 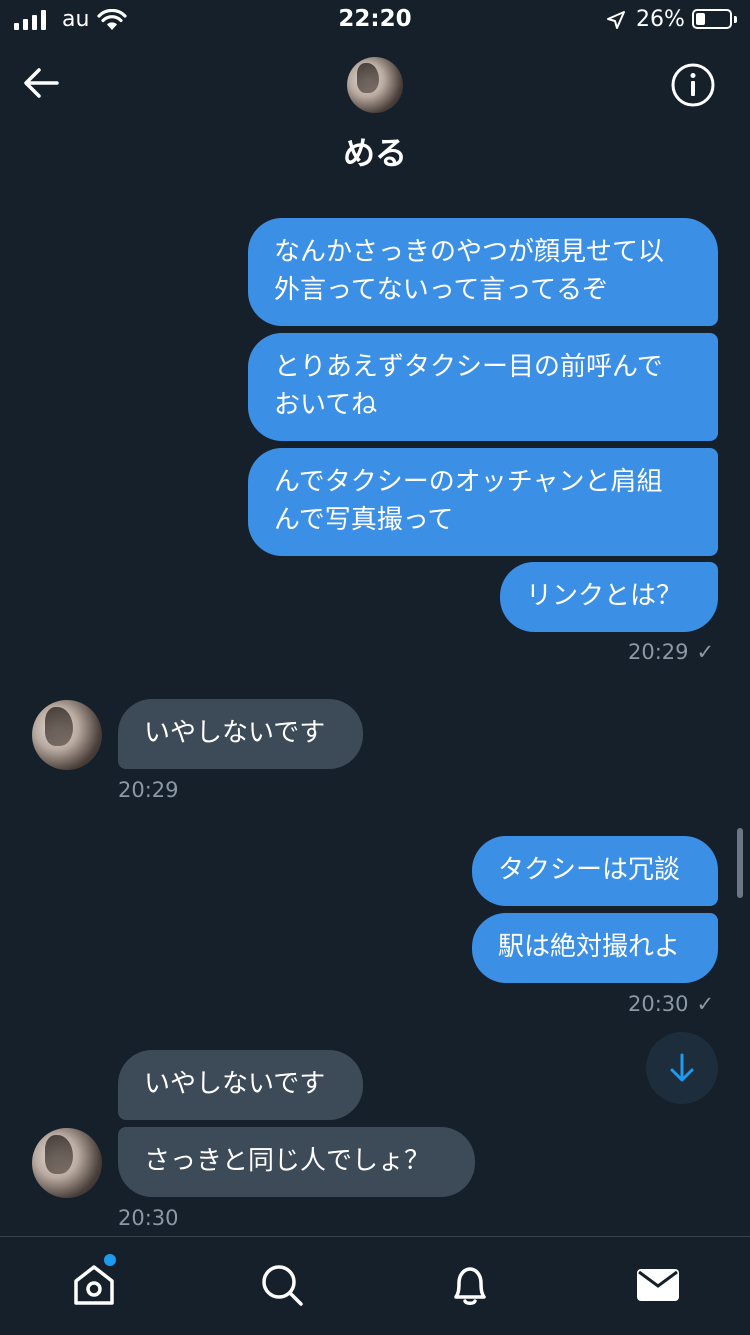 I want to click on mail-icon, so click(x=658, y=1285).